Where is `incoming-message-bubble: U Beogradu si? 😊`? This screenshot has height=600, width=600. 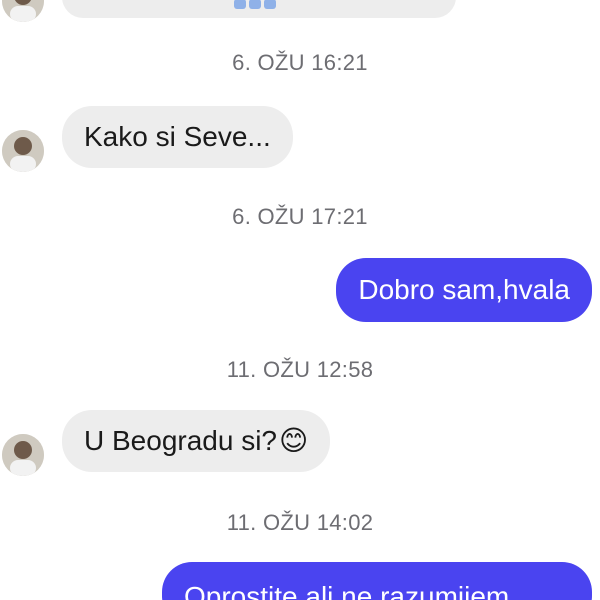
incoming-message-bubble: U Beogradu si? 😊 is located at coordinates (196, 441).